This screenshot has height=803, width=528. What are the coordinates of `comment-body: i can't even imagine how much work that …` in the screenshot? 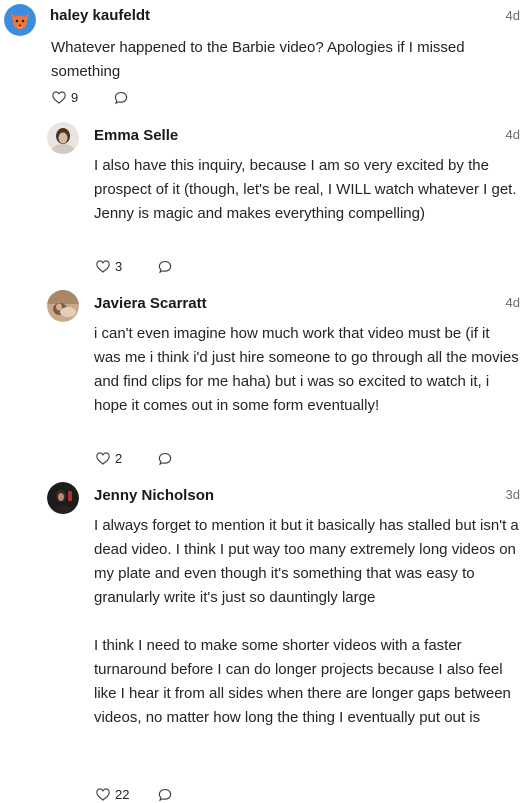 It's located at (307, 370).